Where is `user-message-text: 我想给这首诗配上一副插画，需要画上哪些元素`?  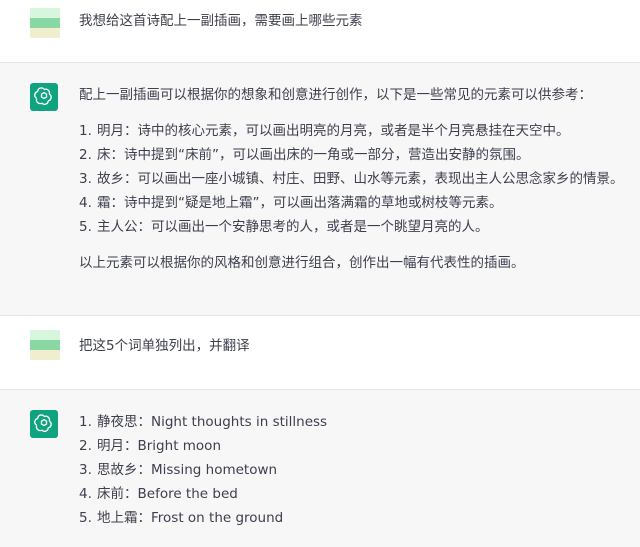
user-message-text: 我想给这首诗配上一副插画，需要画上哪些元素 is located at coordinates (221, 21).